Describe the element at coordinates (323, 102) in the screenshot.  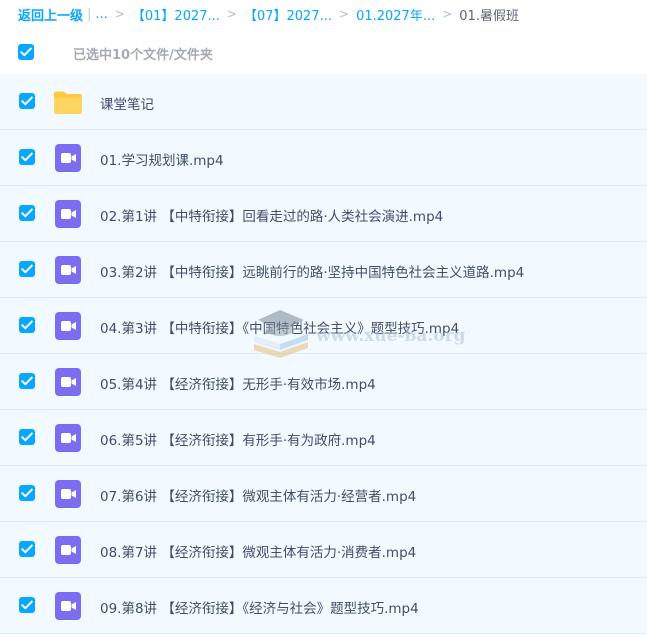
I see `list-item: 课堂笔记` at that location.